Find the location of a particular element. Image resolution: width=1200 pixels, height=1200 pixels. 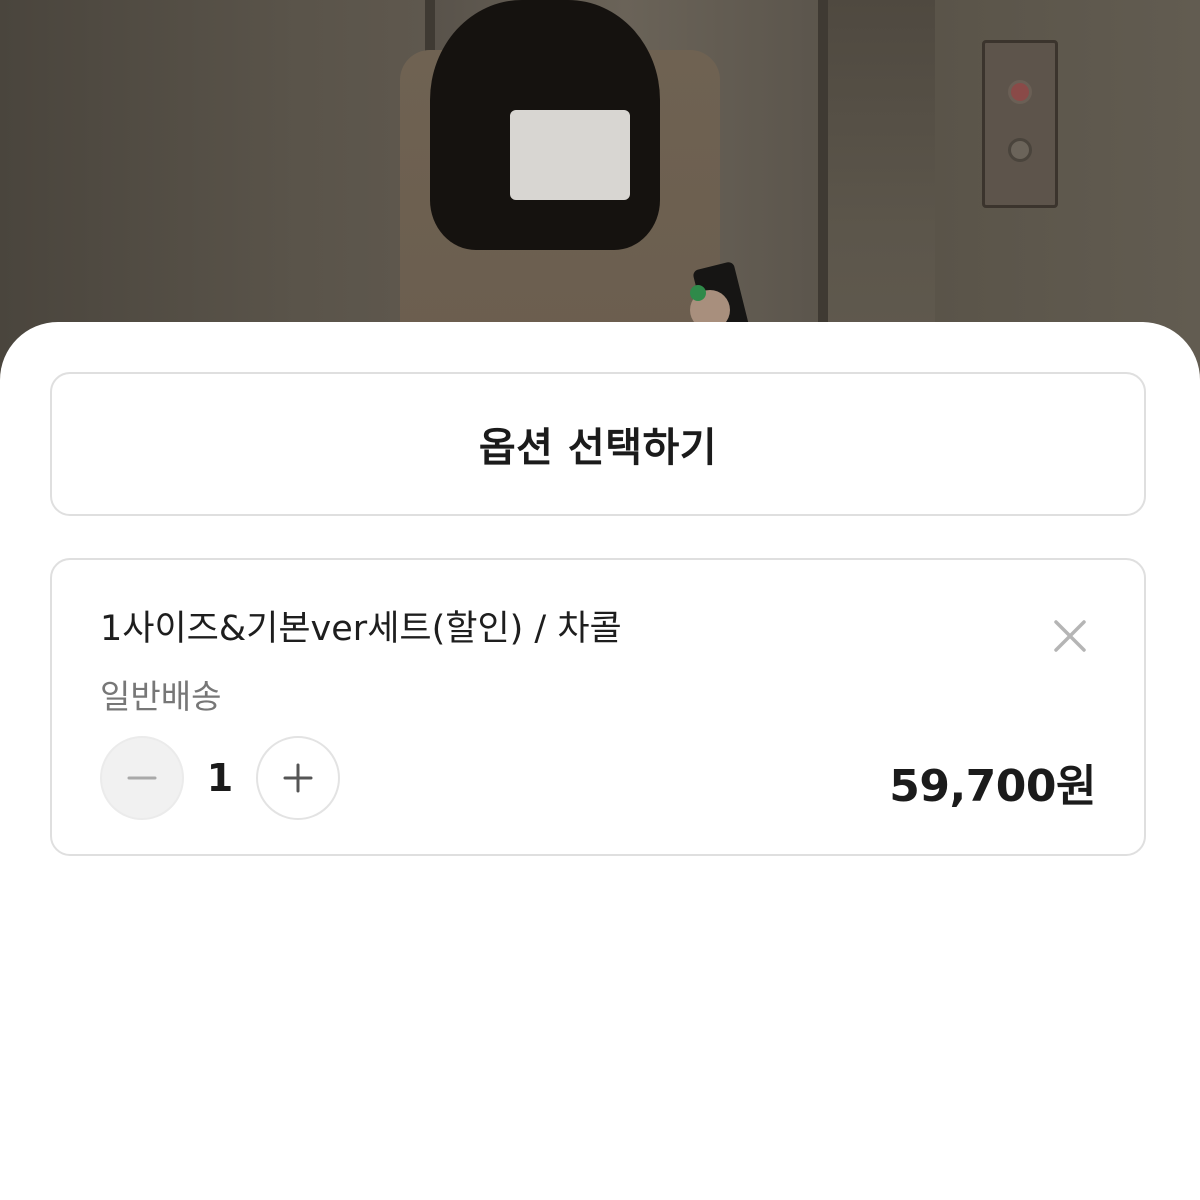

photo-phone-charm is located at coordinates (698, 293).